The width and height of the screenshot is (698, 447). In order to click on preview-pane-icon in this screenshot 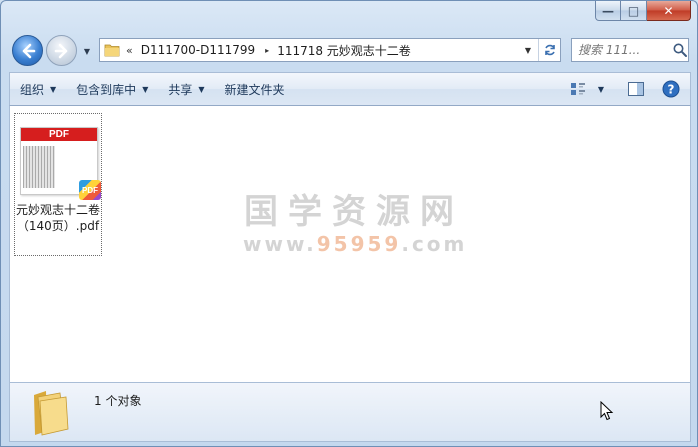, I will do `click(636, 89)`.